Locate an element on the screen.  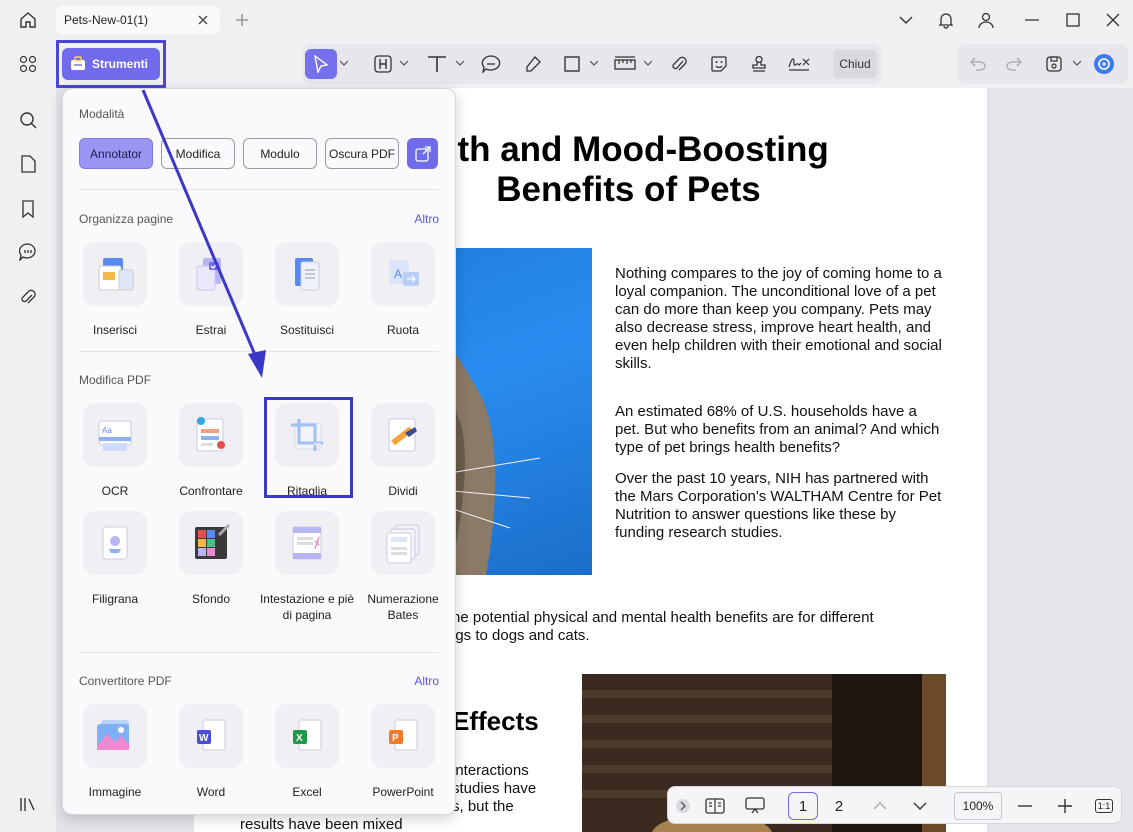
text-options-arrow is located at coordinates (460, 63).